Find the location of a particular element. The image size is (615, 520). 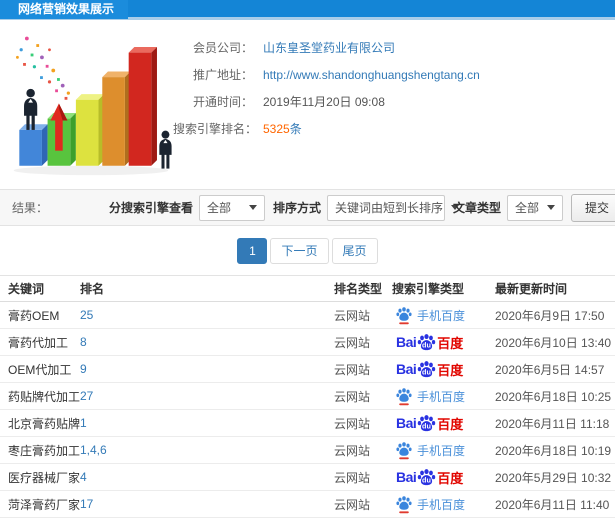

keyword-cell: 医疗器械厂家 is located at coordinates (44, 477).